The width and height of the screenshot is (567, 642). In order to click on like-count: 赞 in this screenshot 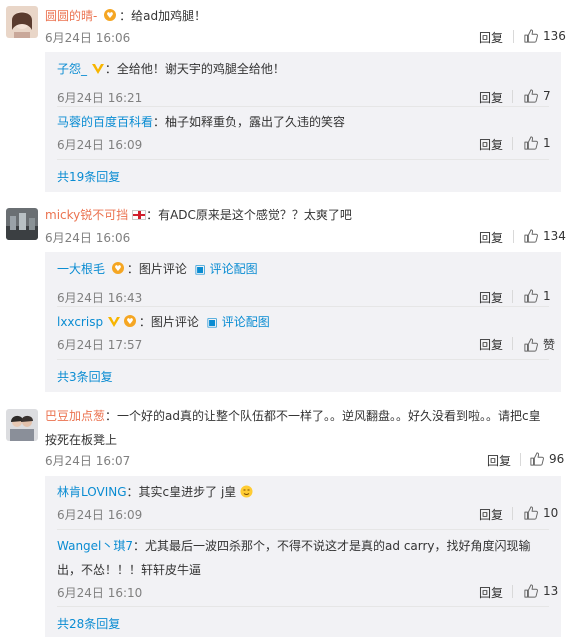, I will do `click(549, 345)`.